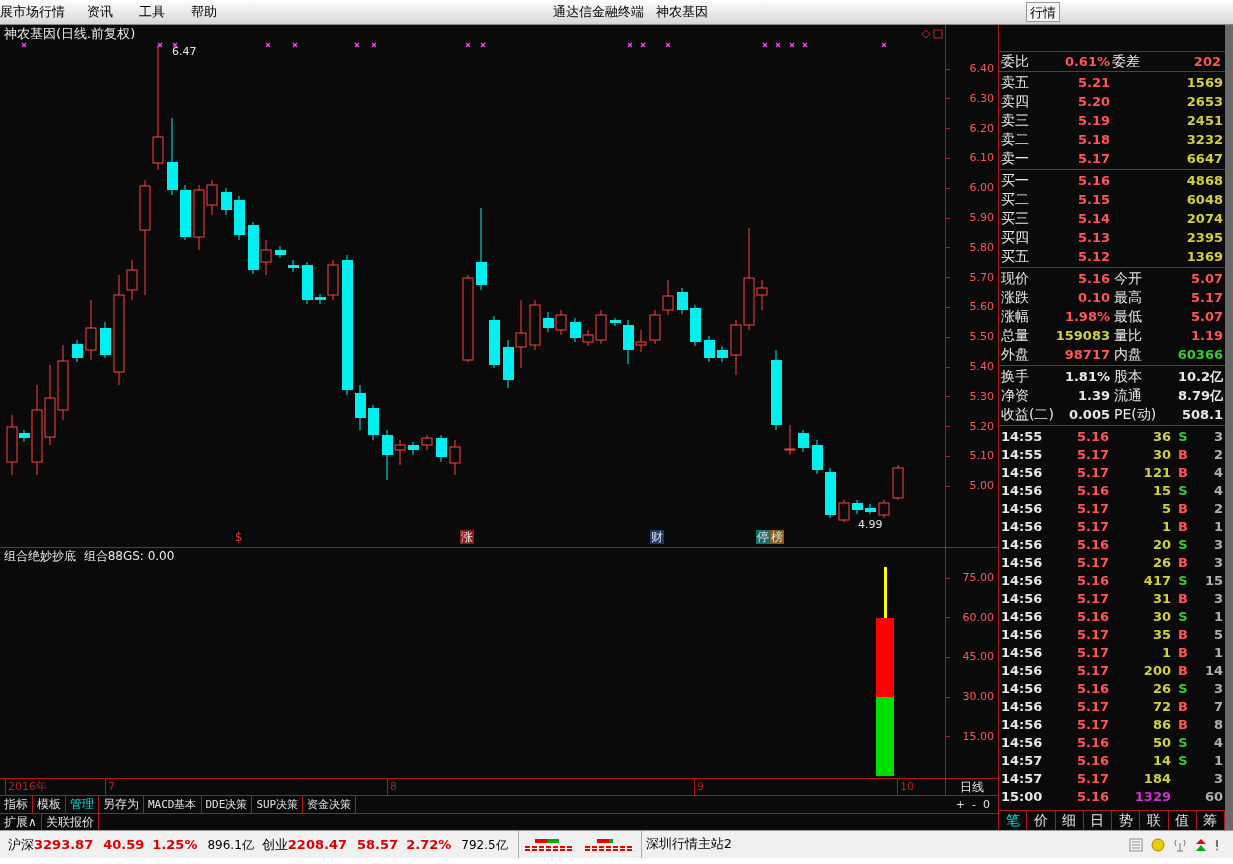  What do you see at coordinates (484, 845) in the screenshot?
I see `index-turnover: 792.5亿` at bounding box center [484, 845].